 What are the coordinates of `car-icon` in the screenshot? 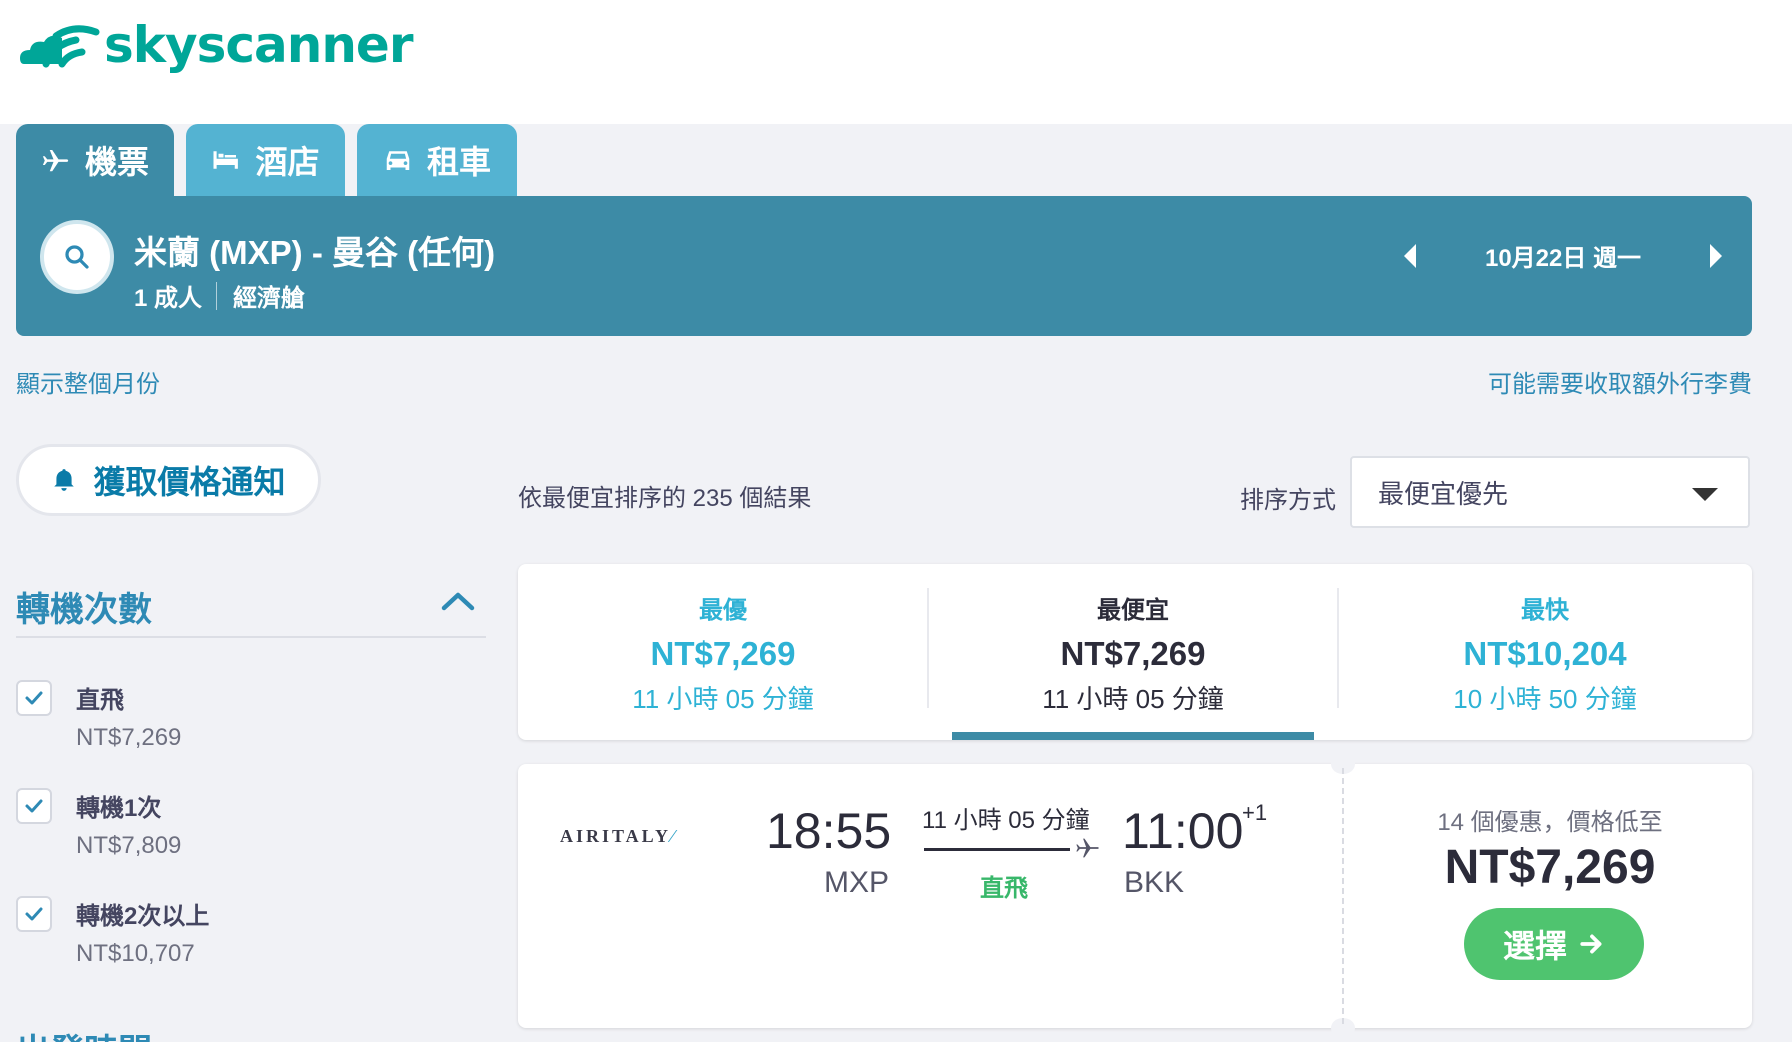 It's located at (398, 160).